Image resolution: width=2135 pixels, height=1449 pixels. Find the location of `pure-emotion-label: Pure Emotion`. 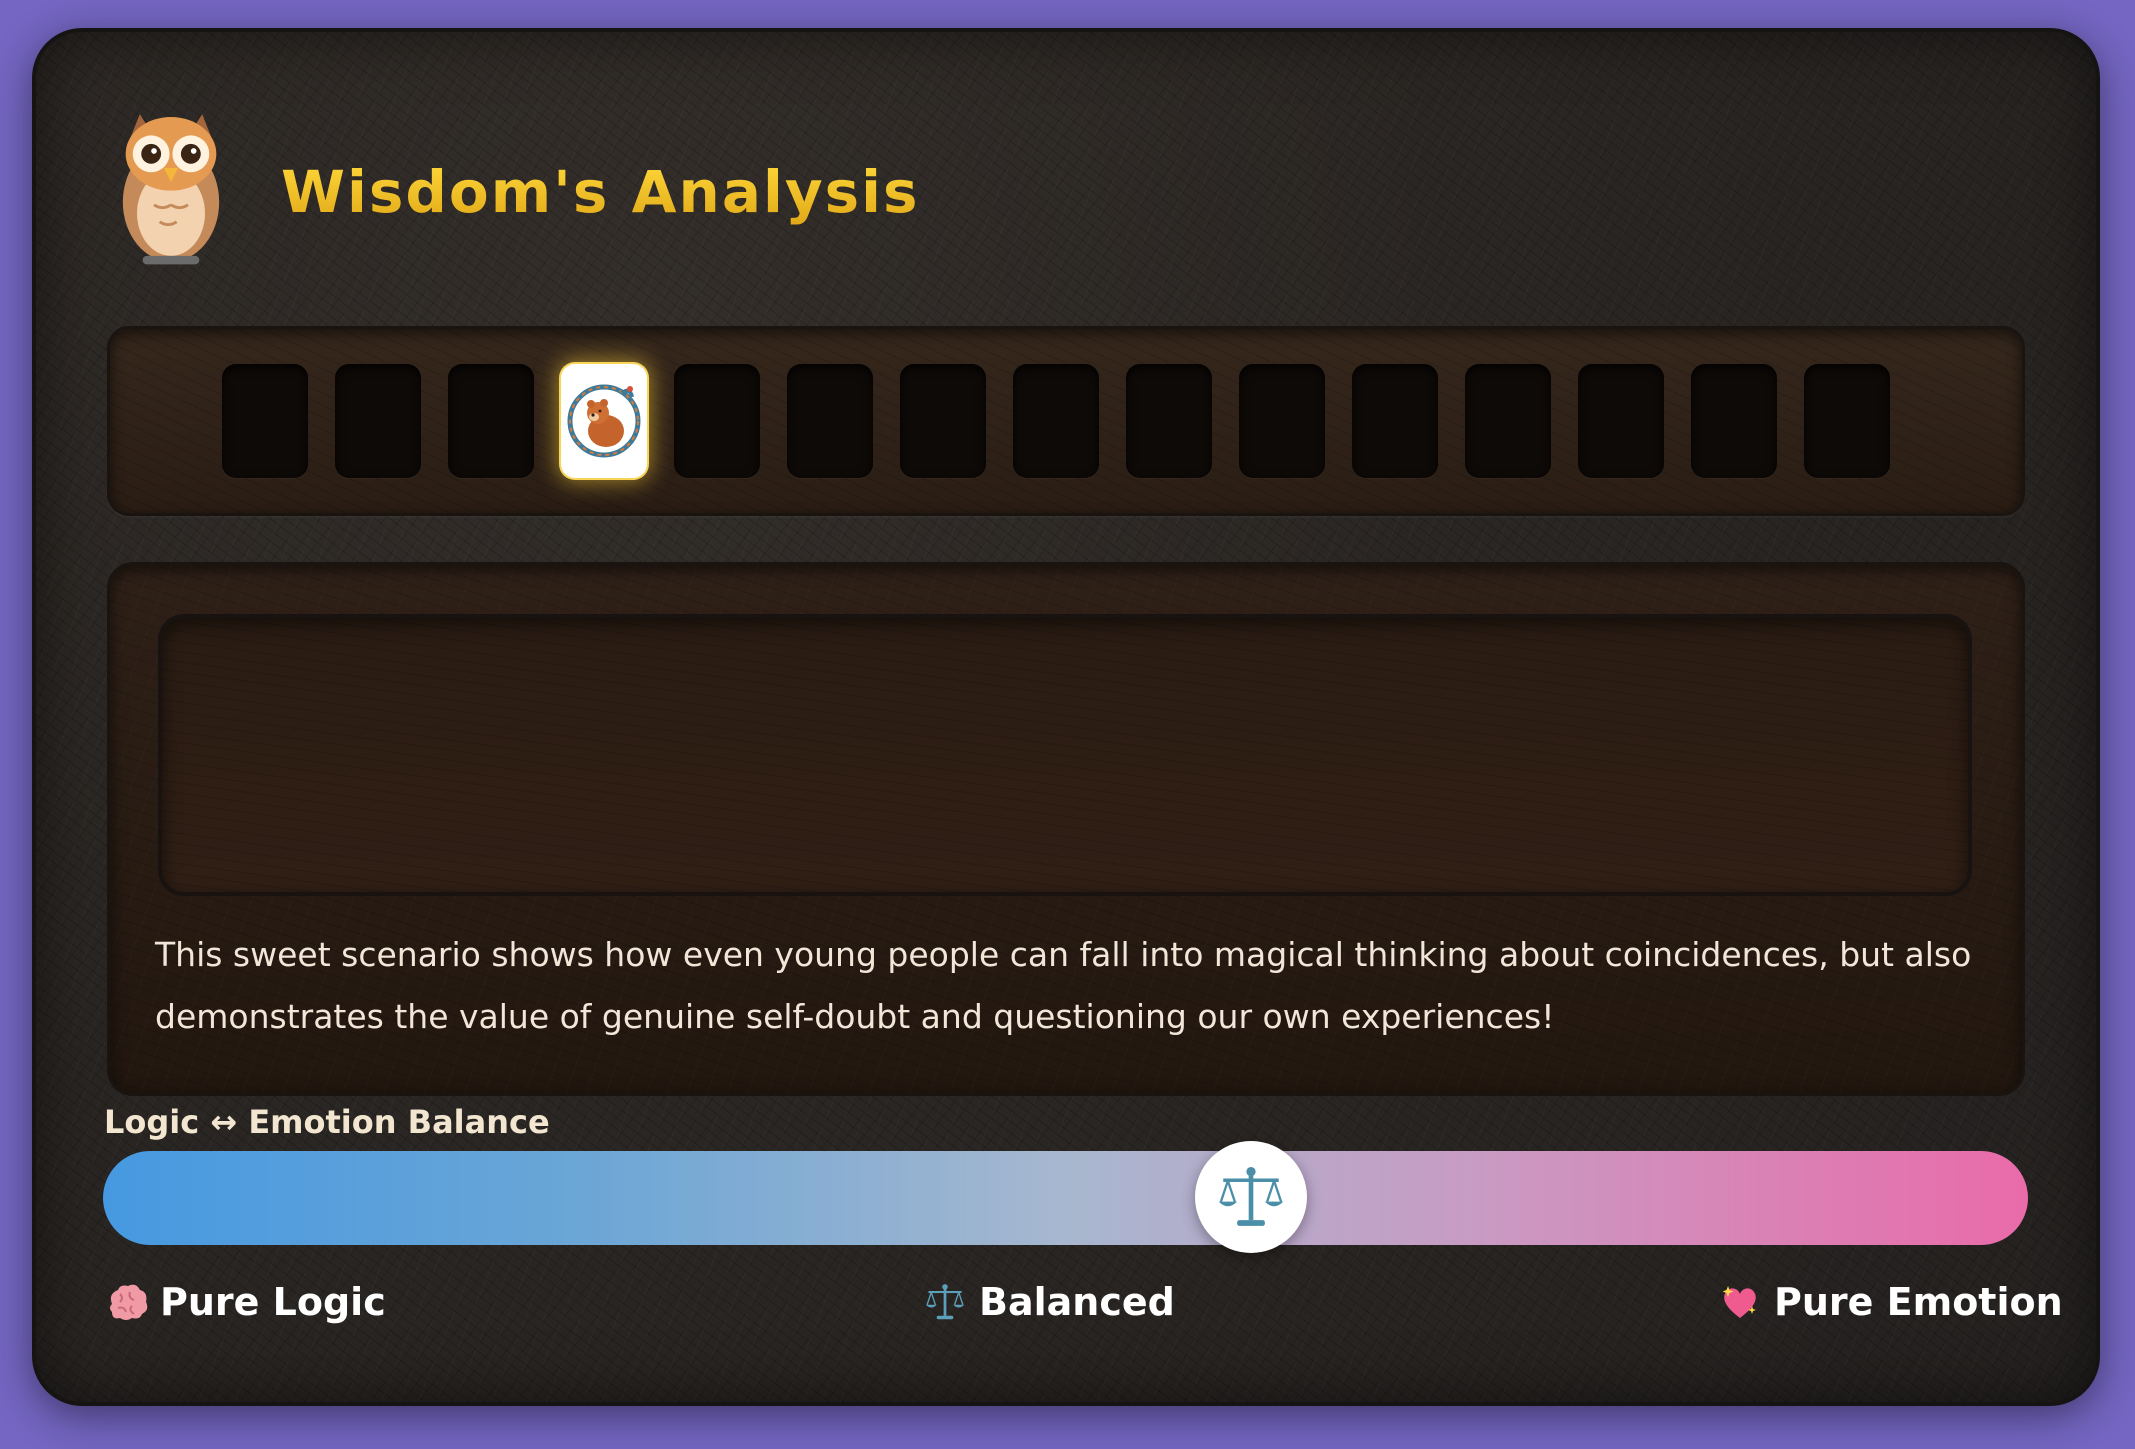

pure-emotion-label: Pure Emotion is located at coordinates (1890, 1302).